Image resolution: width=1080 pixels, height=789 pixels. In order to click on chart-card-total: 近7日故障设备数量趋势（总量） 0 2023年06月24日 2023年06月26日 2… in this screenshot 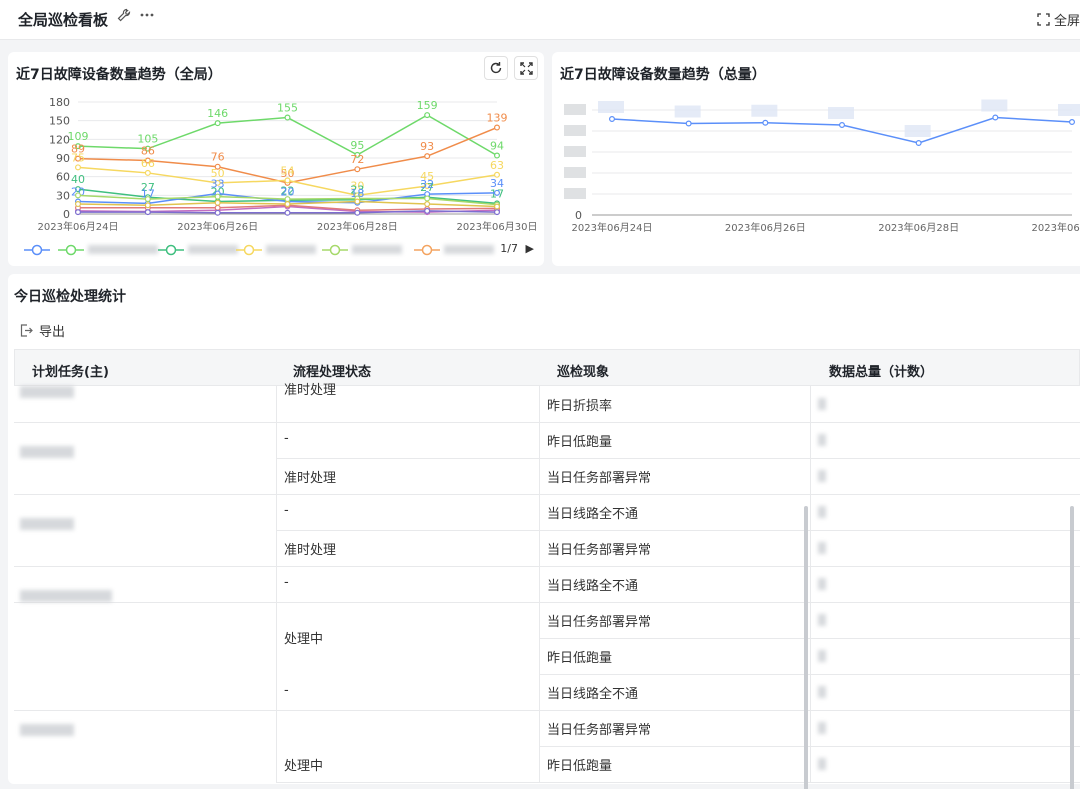, I will do `click(816, 159)`.